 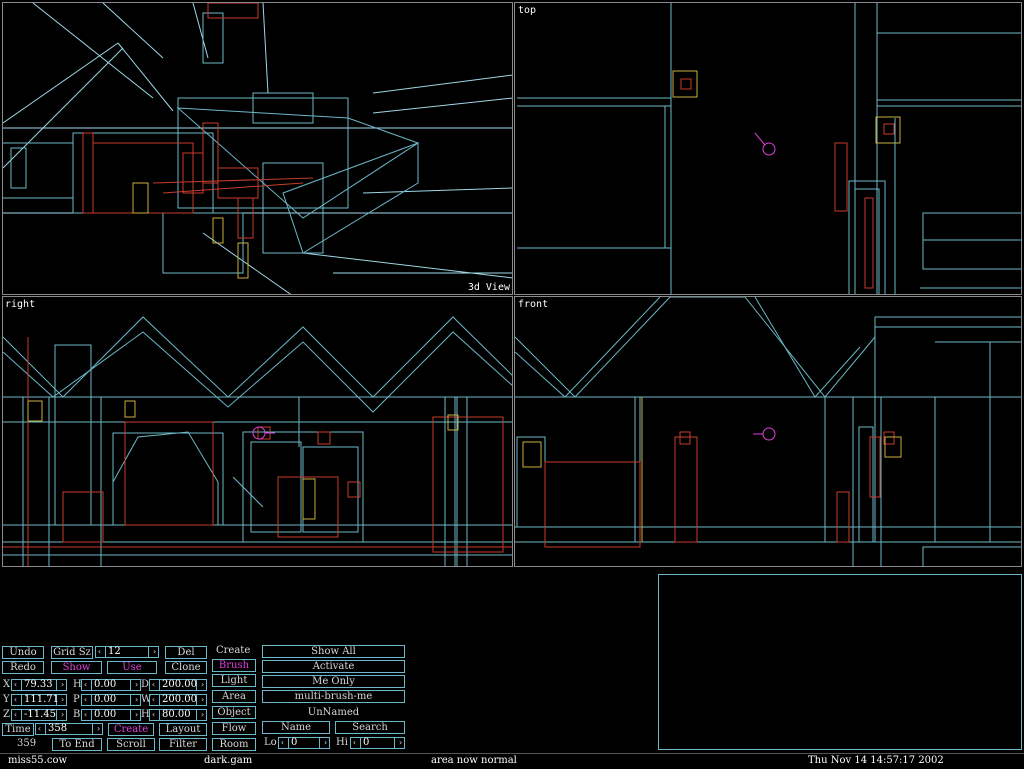 I want to click on p-value: 0.00, so click(x=111, y=700).